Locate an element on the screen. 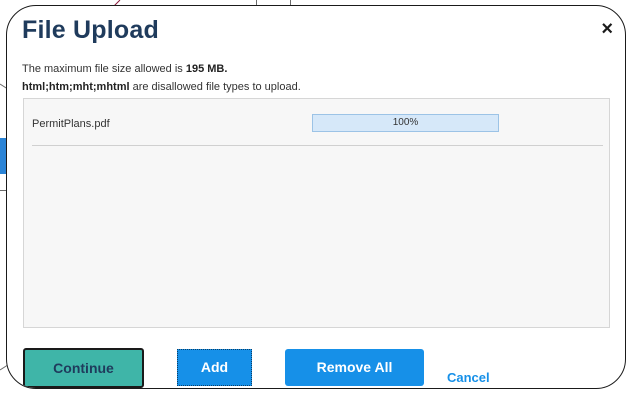 The width and height of the screenshot is (631, 397). dialog-title: File Upload is located at coordinates (90, 30).